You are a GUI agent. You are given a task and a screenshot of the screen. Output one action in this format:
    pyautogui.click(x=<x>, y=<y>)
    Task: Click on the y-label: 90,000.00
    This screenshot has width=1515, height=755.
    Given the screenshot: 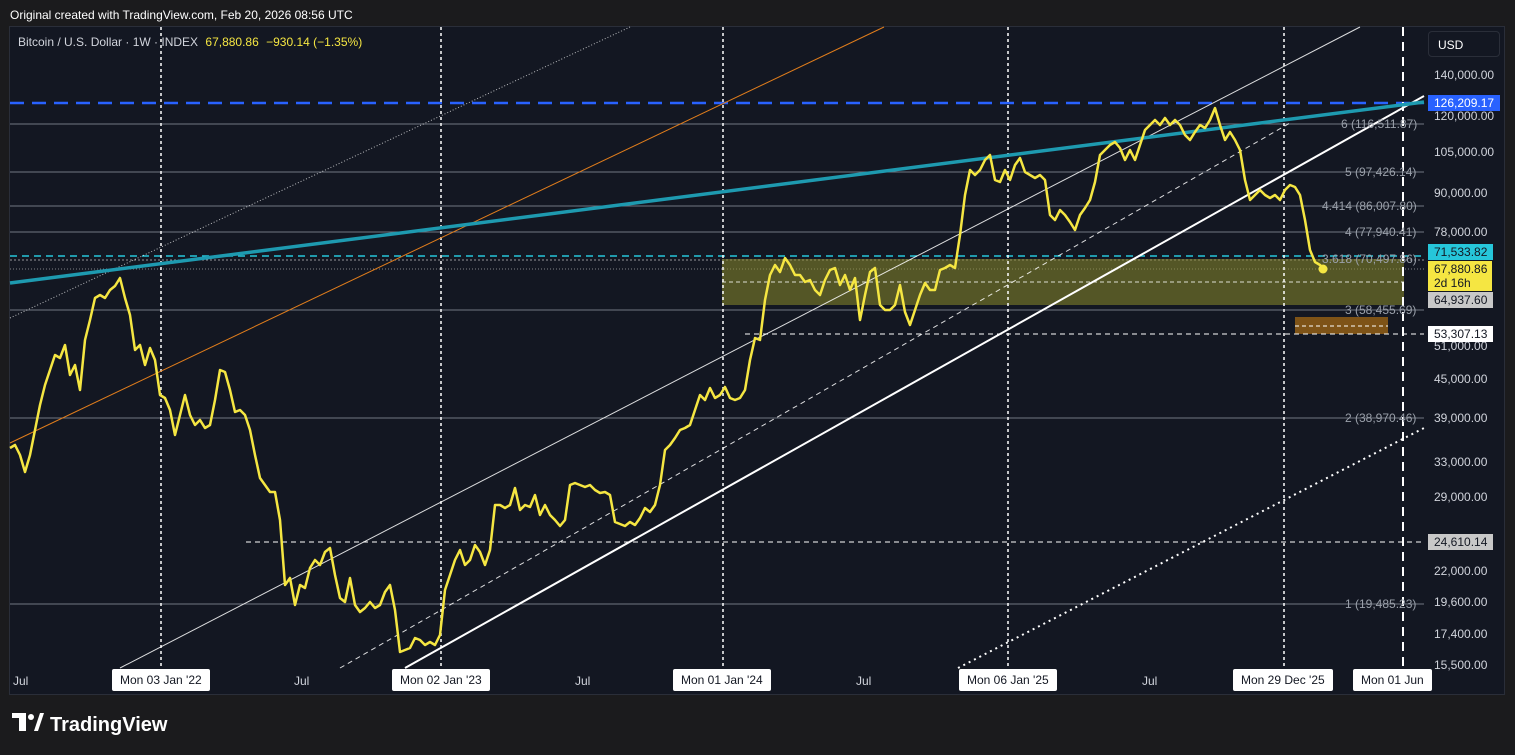 What is the action you would take?
    pyautogui.click(x=1461, y=193)
    